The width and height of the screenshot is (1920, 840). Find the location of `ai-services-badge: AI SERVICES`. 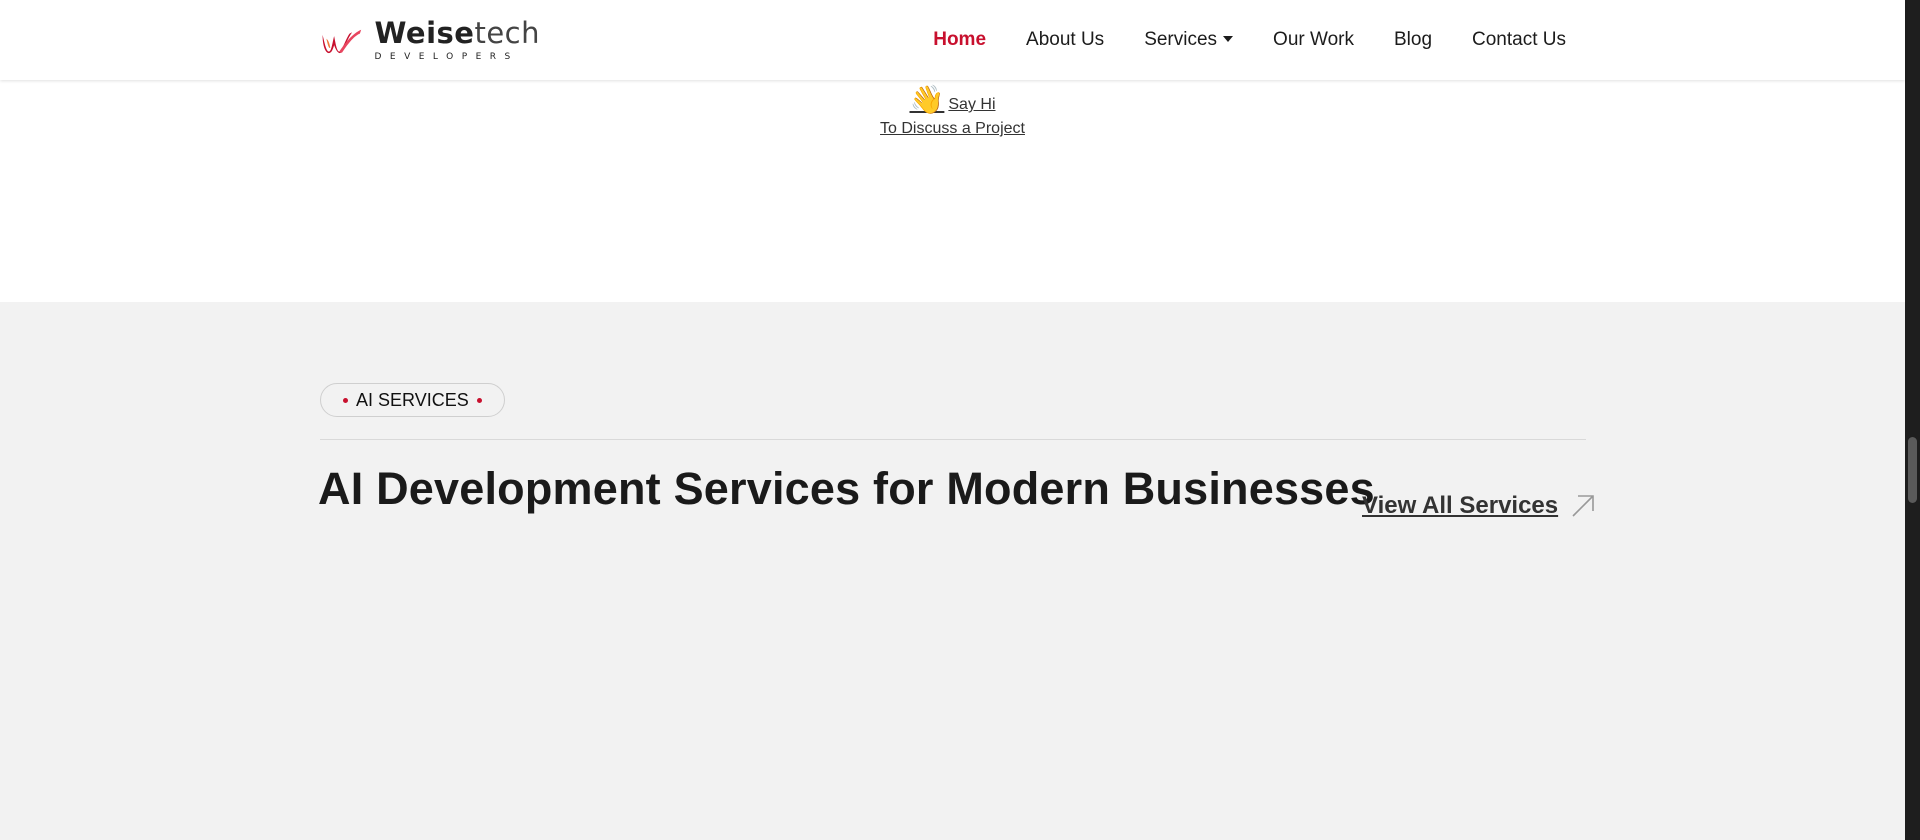

ai-services-badge: AI SERVICES is located at coordinates (412, 400).